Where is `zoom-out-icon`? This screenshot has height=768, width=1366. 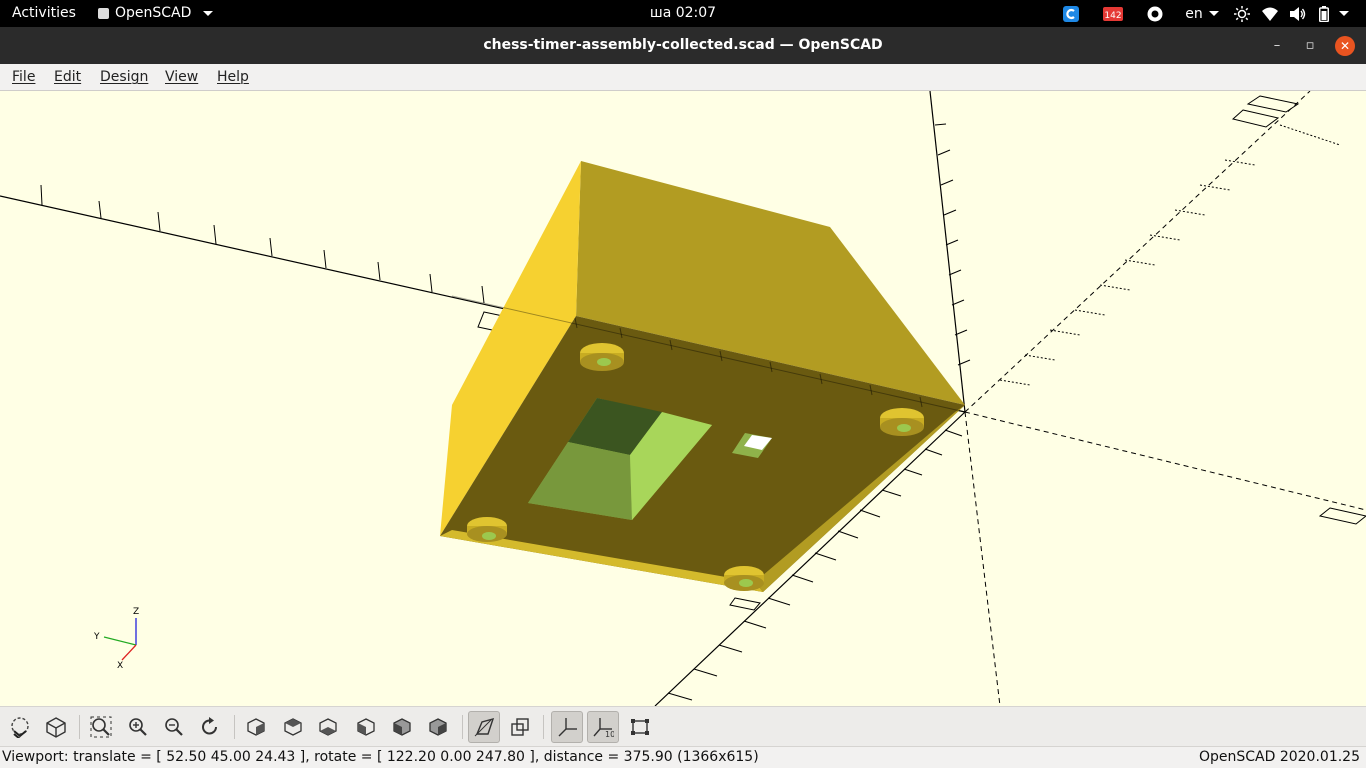 zoom-out-icon is located at coordinates (174, 727).